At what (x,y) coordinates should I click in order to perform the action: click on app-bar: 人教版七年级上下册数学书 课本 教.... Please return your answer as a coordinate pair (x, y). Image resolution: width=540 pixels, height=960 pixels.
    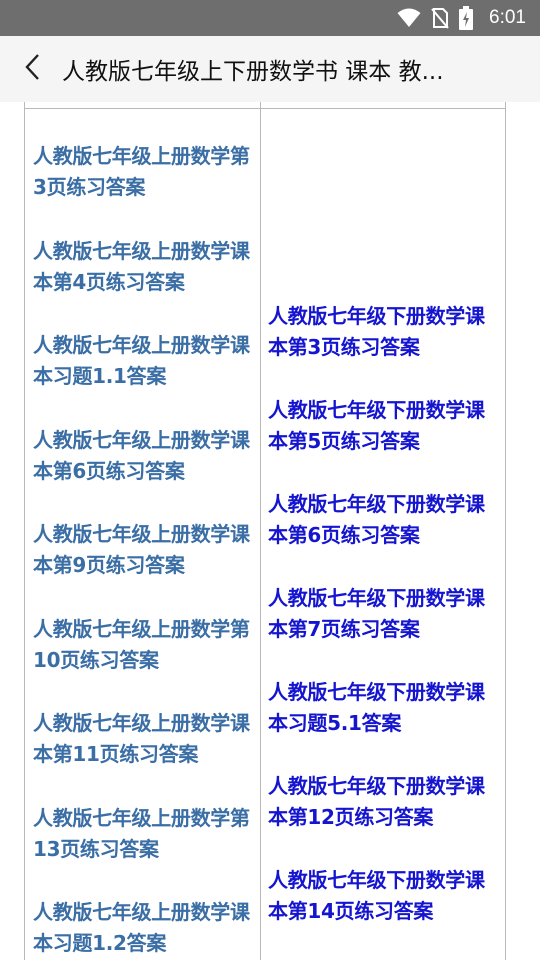
    Looking at the image, I should click on (270, 69).